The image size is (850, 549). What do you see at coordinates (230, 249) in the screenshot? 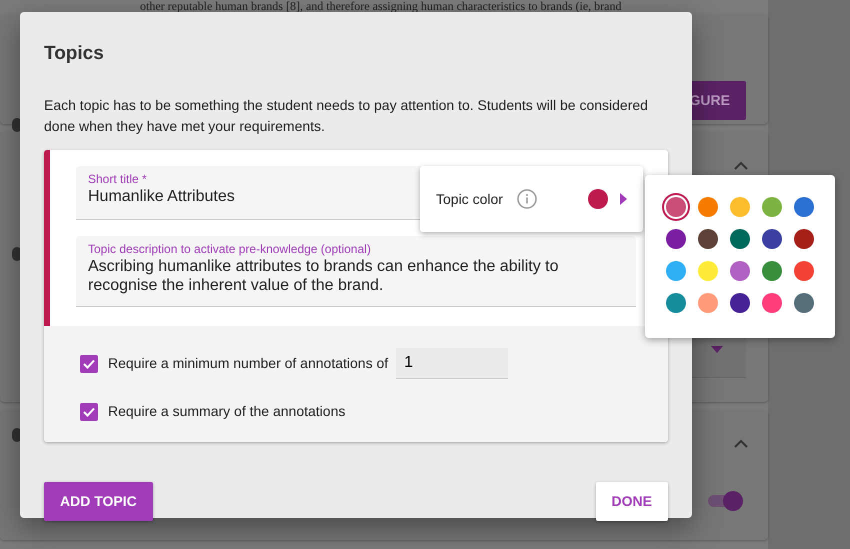
I see `field-label: Topic description to activate pre-knowledge (optional)` at bounding box center [230, 249].